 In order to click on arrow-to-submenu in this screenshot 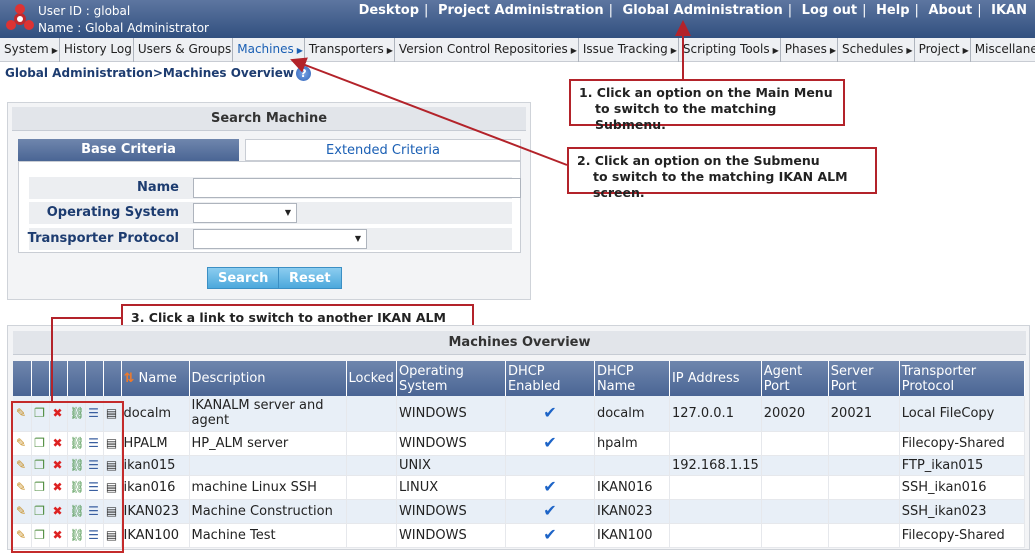, I will do `click(429, 111)`.